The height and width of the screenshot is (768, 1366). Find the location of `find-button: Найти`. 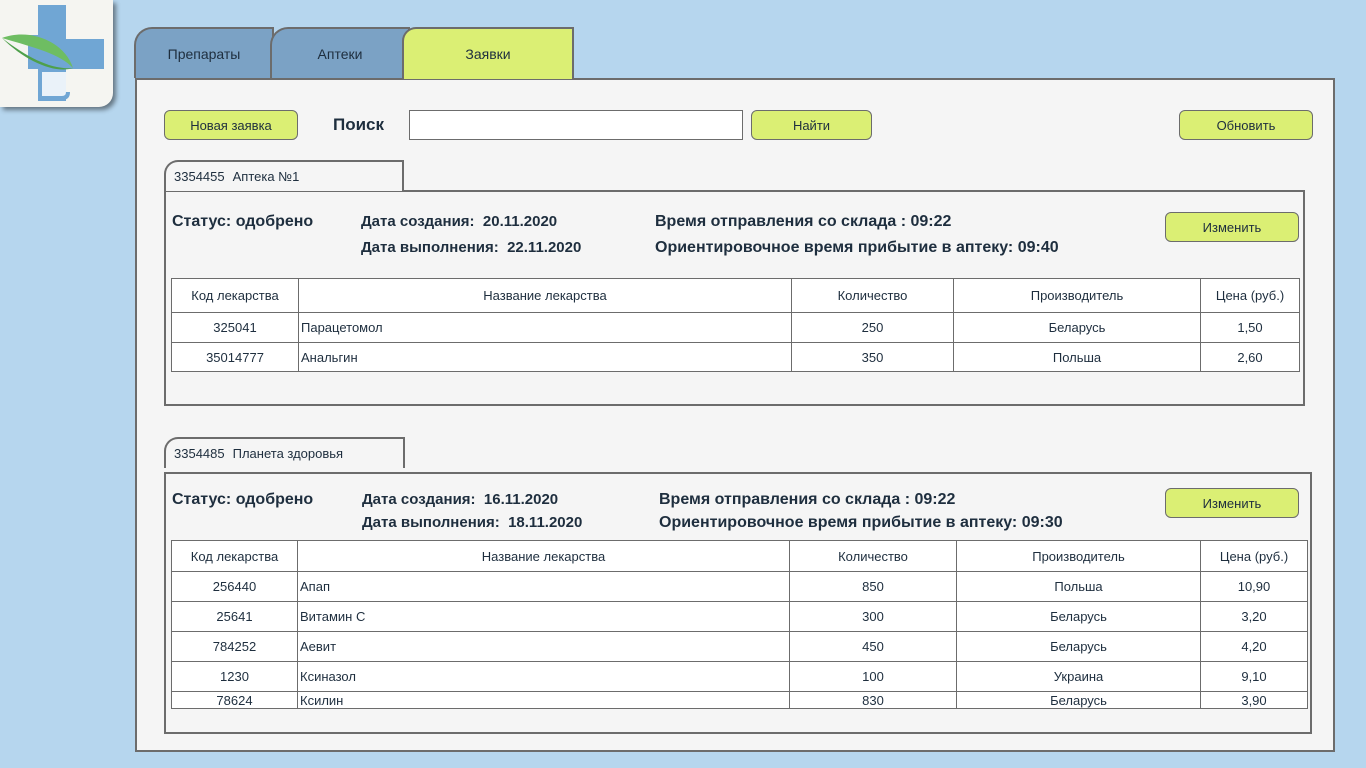

find-button: Найти is located at coordinates (811, 125).